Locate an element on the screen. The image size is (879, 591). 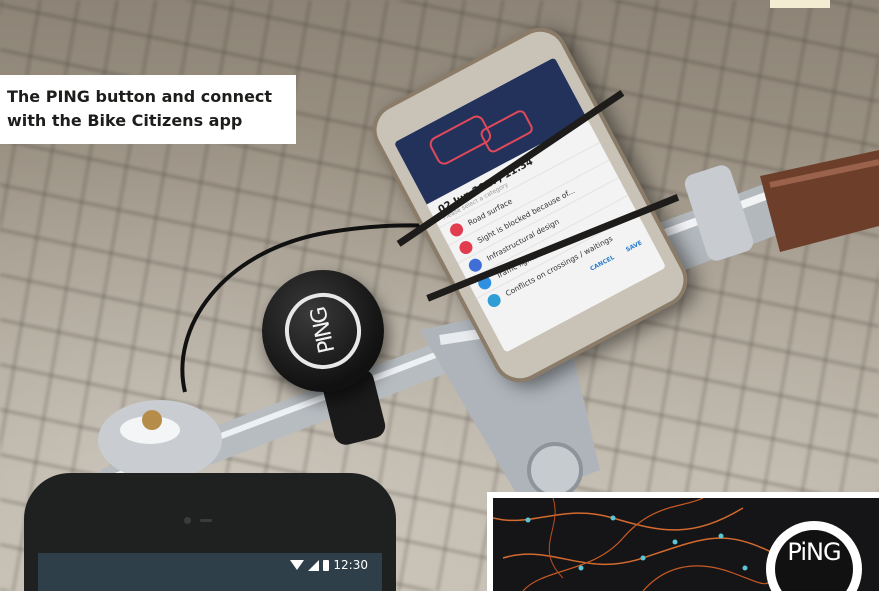
front-camera is located at coordinates (187, 520).